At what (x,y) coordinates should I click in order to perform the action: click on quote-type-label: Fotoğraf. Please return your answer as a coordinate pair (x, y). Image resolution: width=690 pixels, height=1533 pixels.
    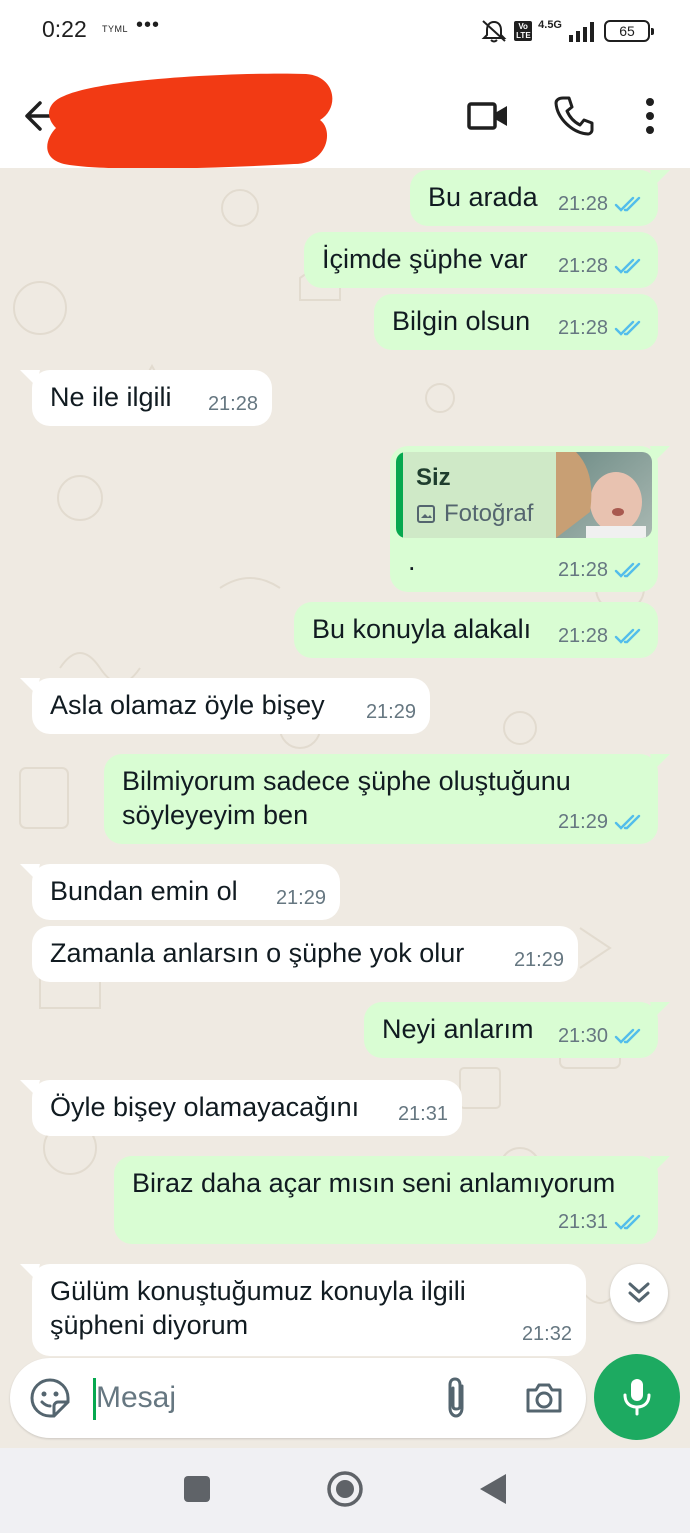
    Looking at the image, I should click on (489, 513).